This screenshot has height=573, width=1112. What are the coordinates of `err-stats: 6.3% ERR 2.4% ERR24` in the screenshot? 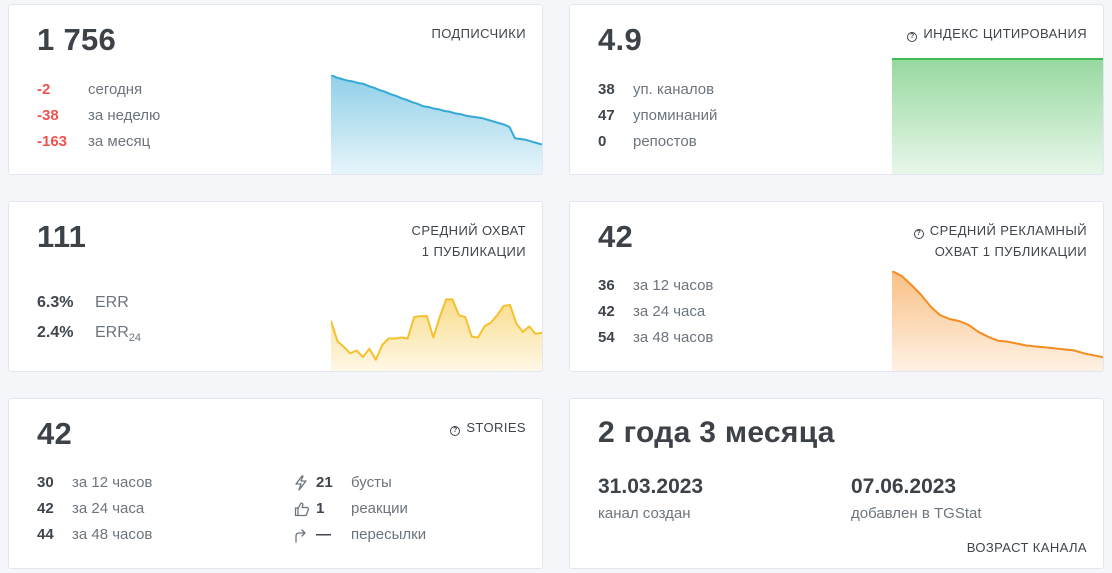 It's located at (89, 318).